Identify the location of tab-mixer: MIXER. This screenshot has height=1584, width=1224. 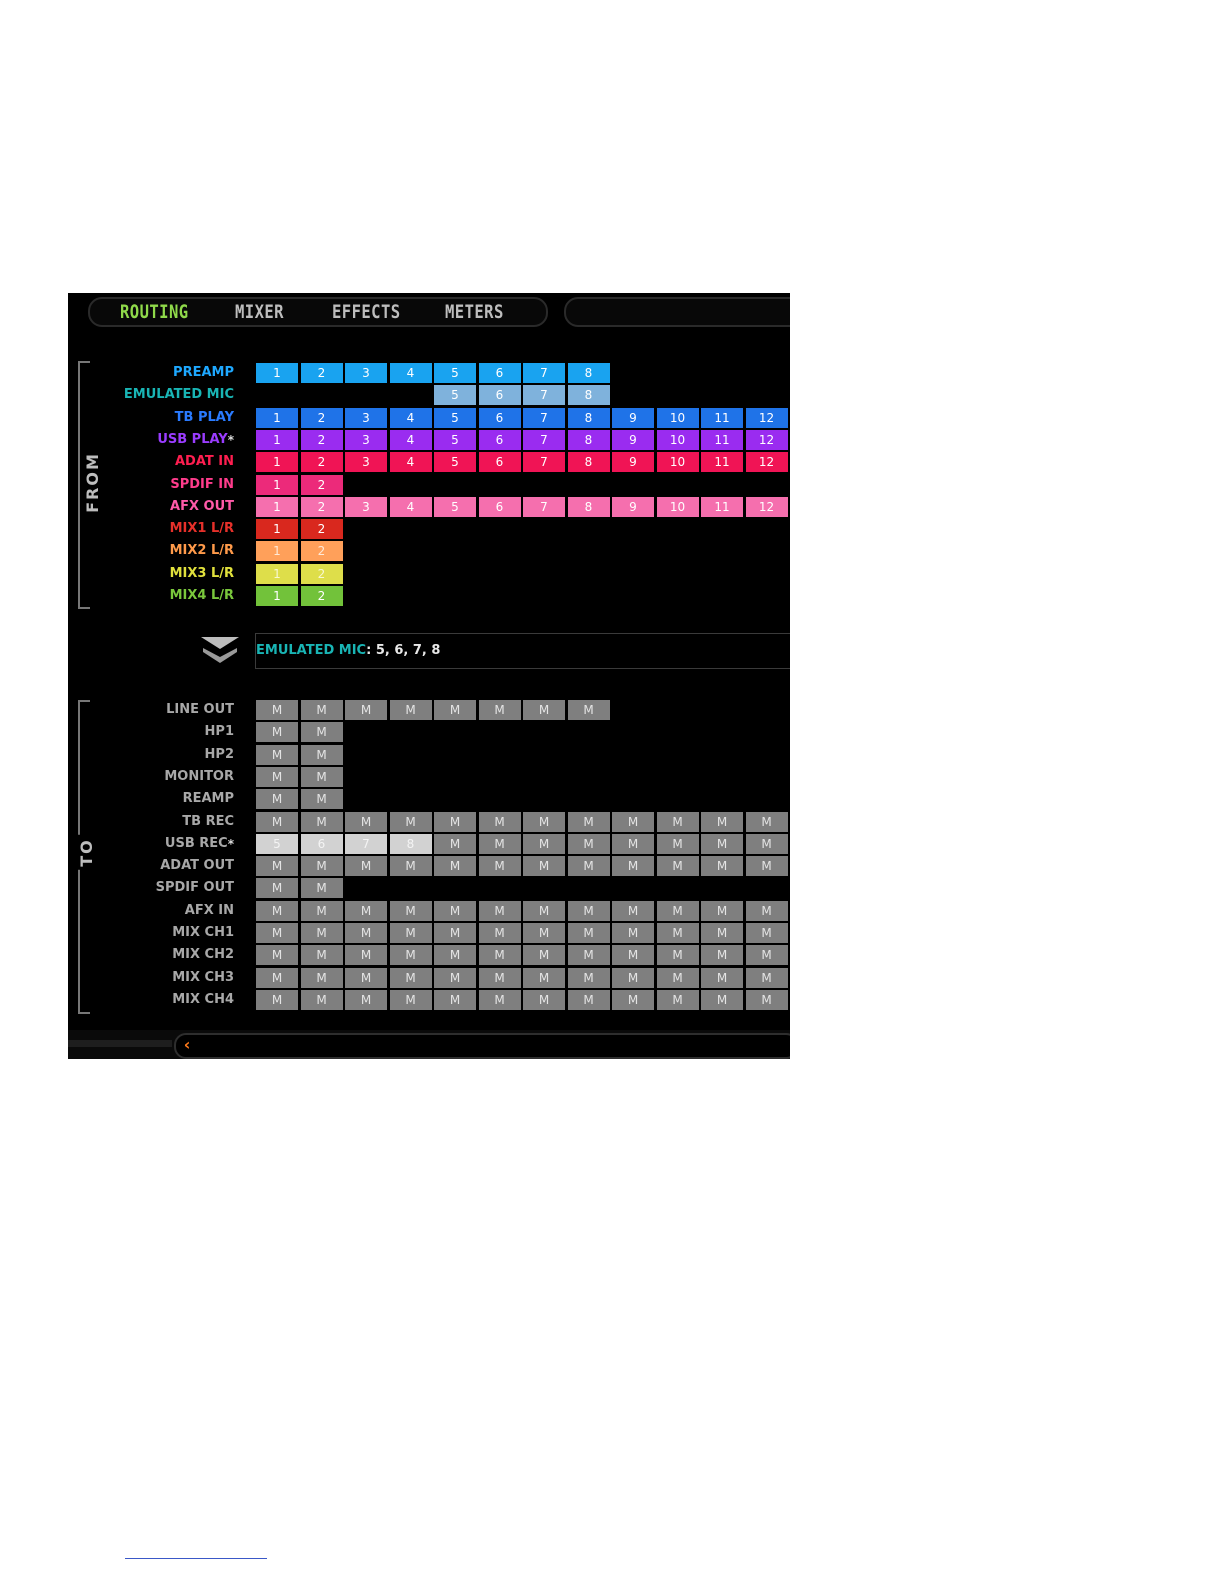
(259, 312).